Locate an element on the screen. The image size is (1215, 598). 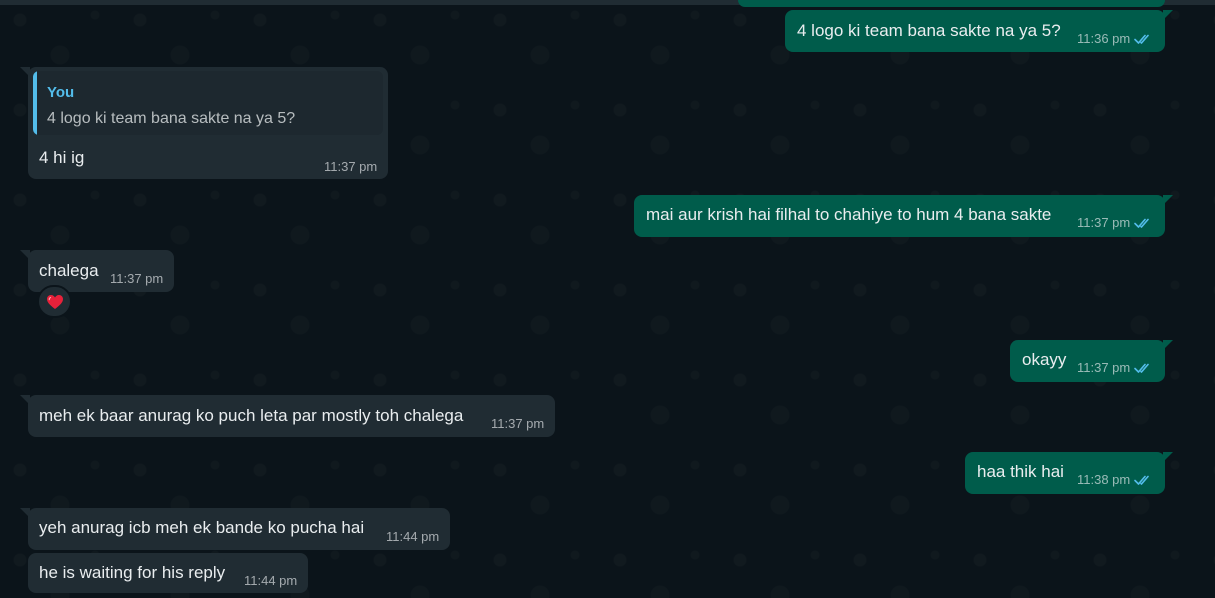
heart-icon is located at coordinates (54, 301).